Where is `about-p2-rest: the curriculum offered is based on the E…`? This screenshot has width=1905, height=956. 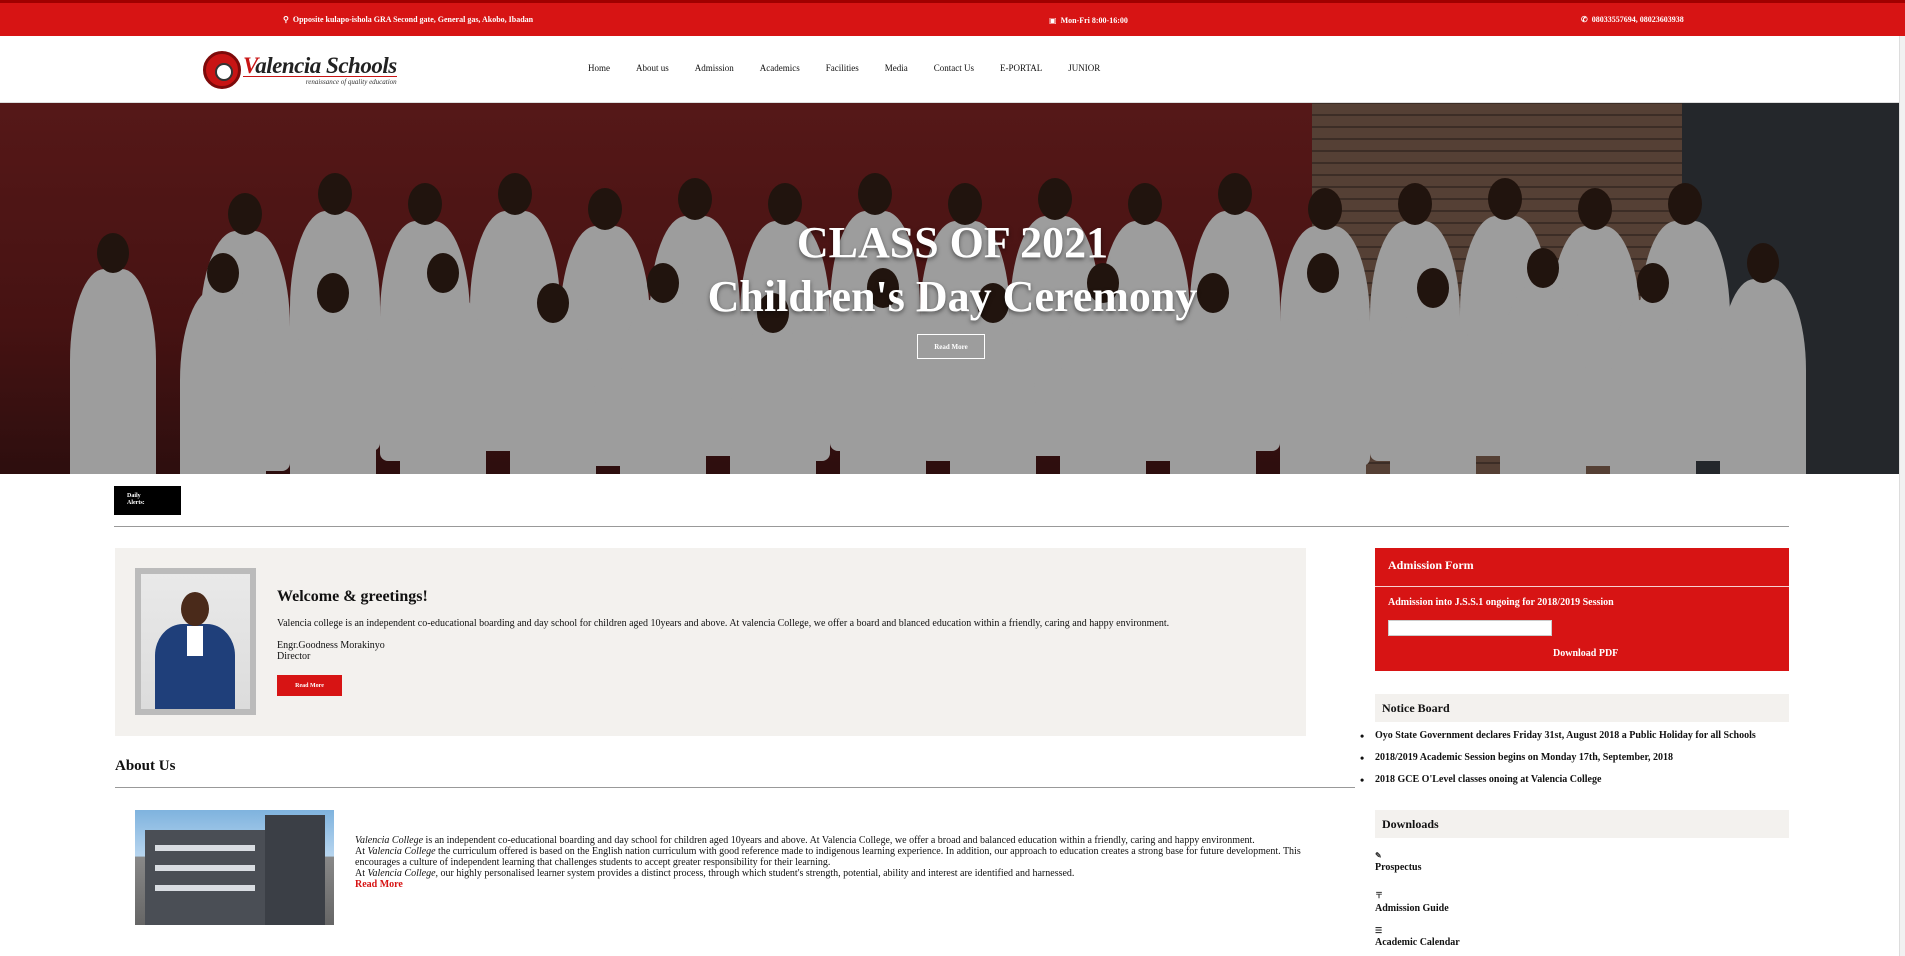 about-p2-rest: the curriculum offered is based on the E… is located at coordinates (828, 857).